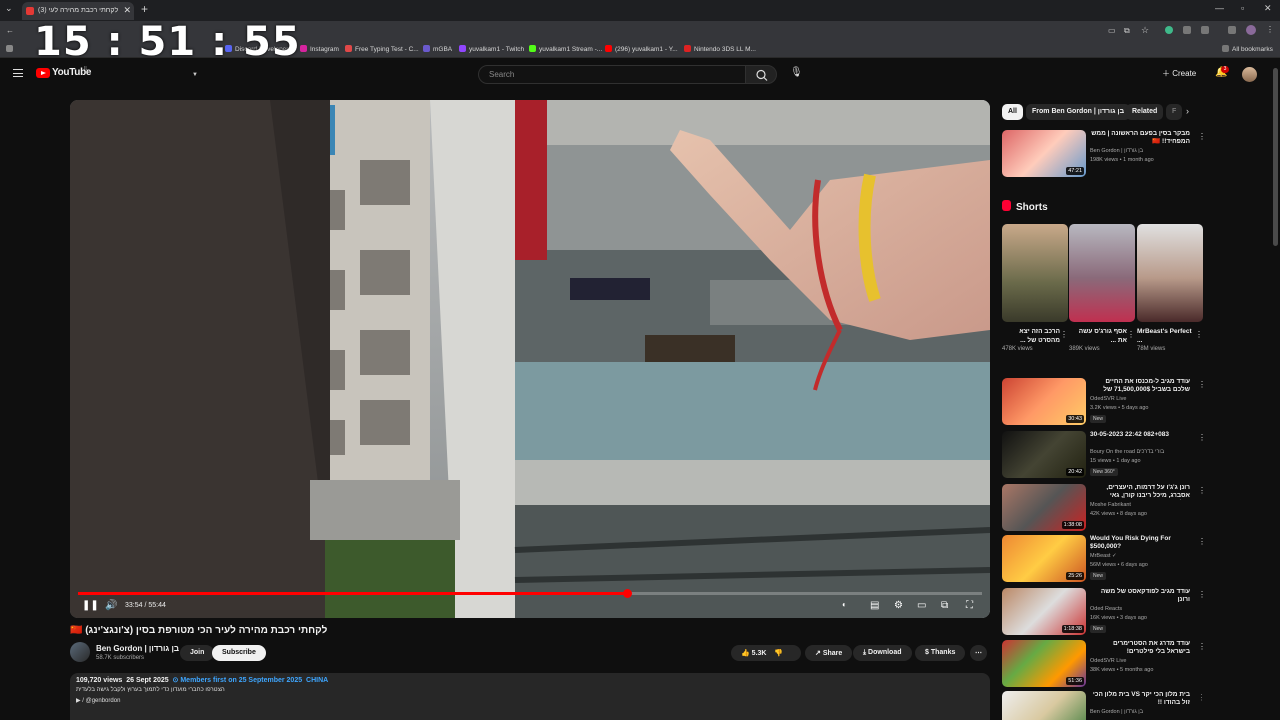 The height and width of the screenshot is (720, 1280). Describe the element at coordinates (98, 700) in the screenshot. I see `description-handle: ▶ / @genbordon` at that location.